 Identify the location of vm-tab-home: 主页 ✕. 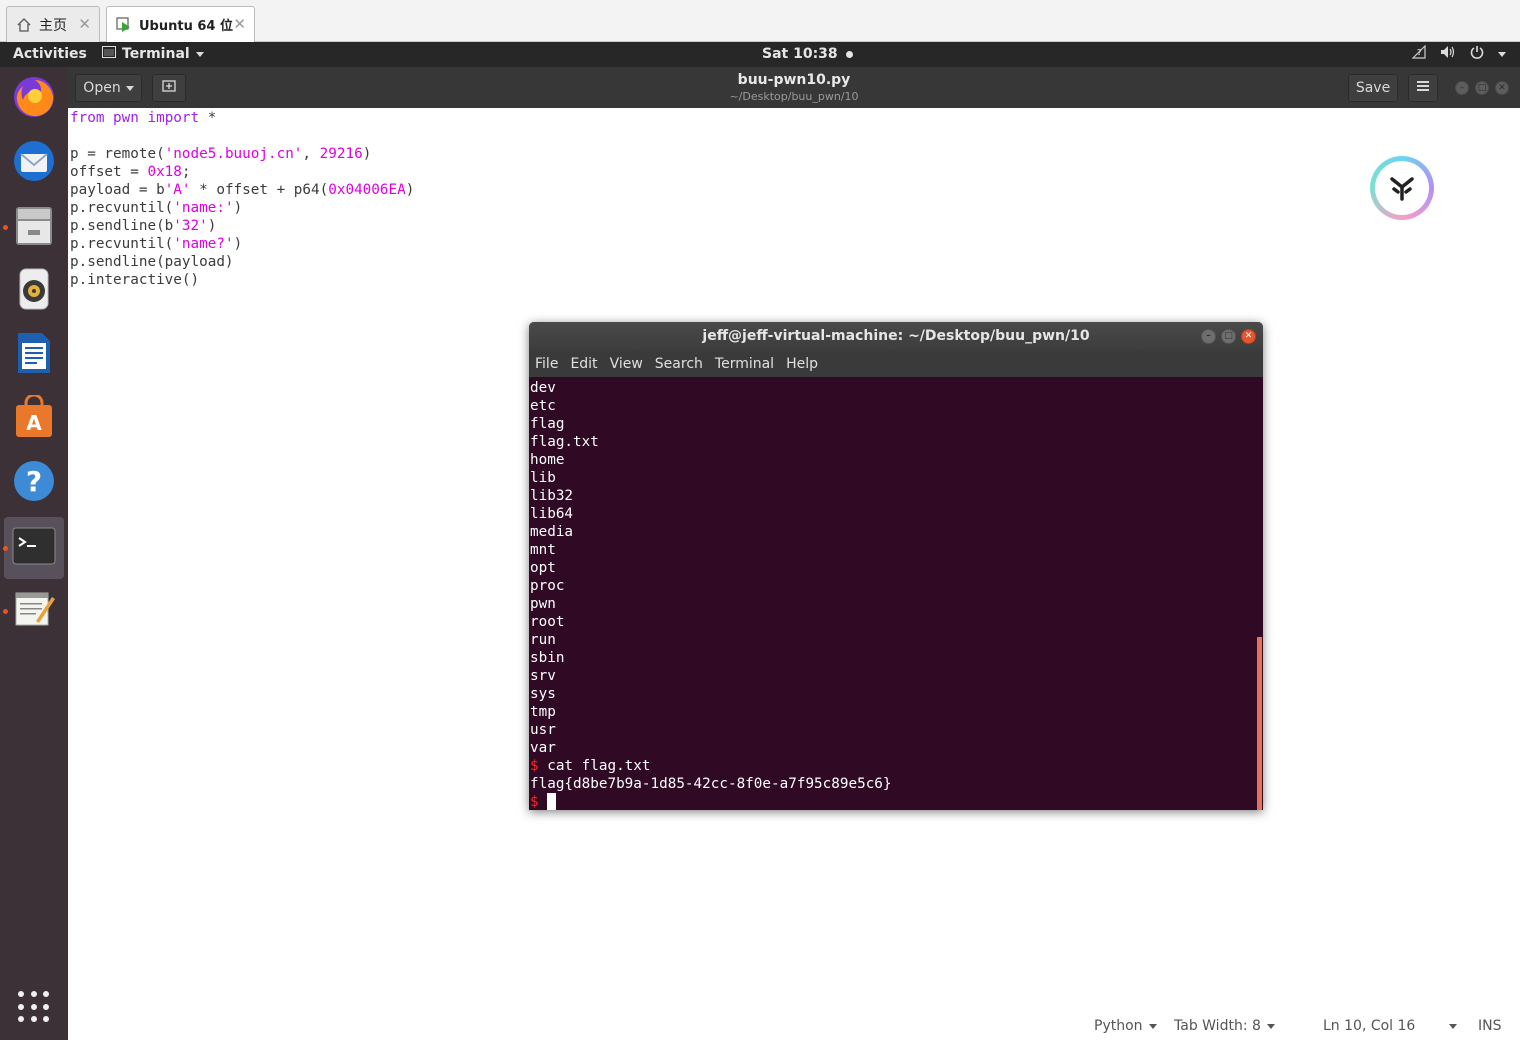
(53, 24).